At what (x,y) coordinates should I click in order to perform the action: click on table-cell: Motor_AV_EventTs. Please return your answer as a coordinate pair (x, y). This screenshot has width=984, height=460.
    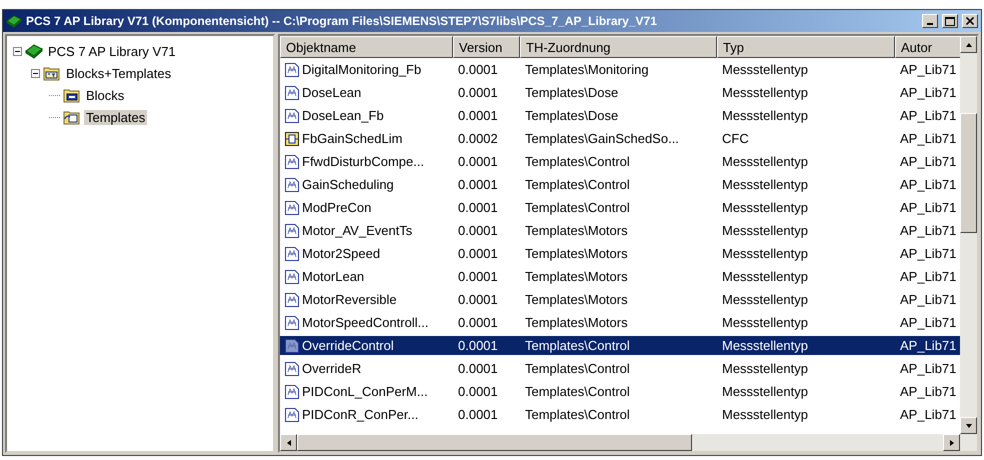
    Looking at the image, I should click on (376, 230).